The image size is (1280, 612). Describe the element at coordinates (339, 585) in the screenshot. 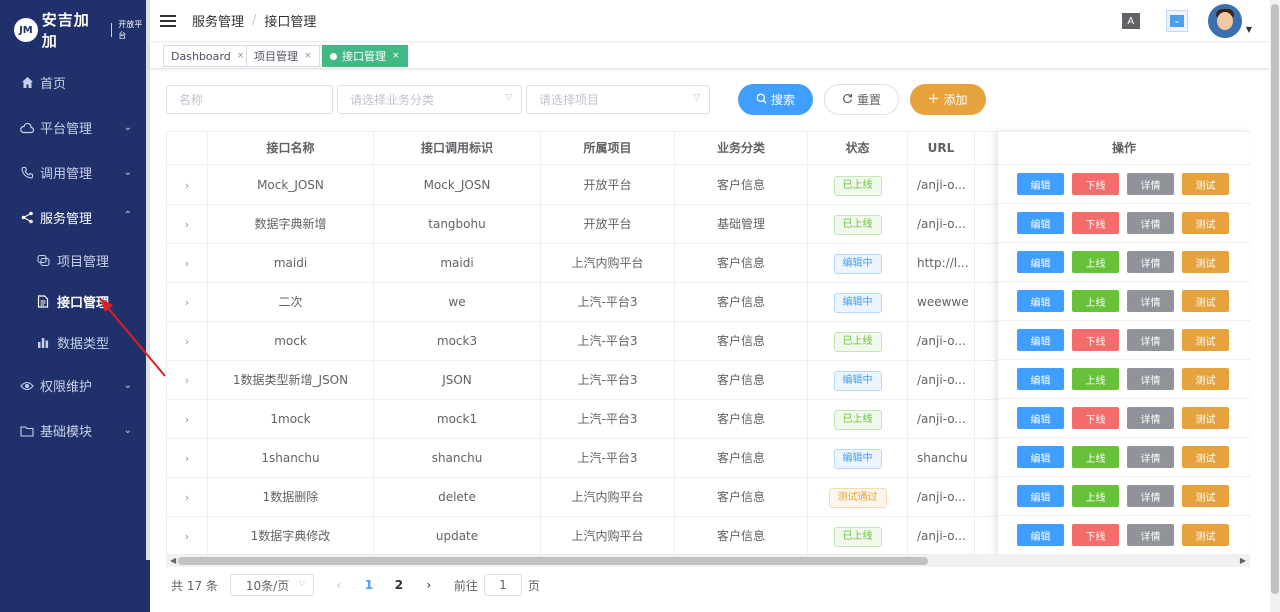

I see `prev-page-icon: ‹` at that location.